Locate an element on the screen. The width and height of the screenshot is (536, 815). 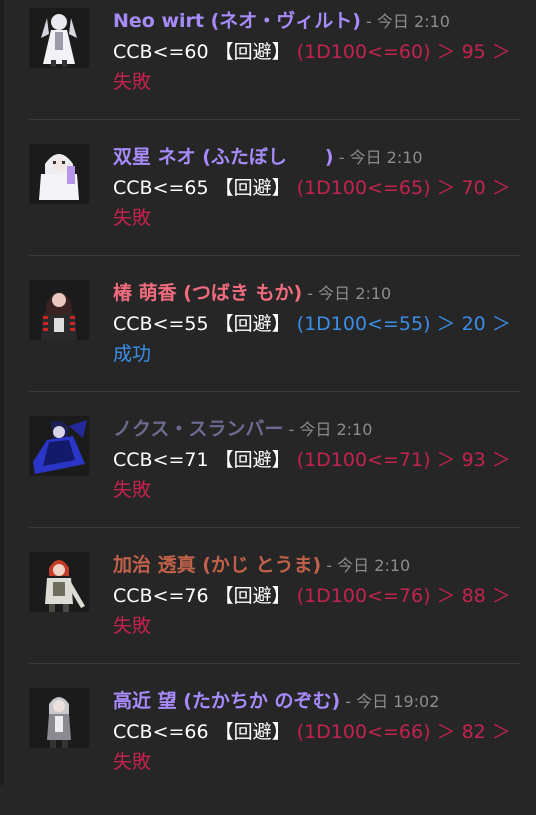
command-text: CCB<=71 【回避】 is located at coordinates (205, 460).